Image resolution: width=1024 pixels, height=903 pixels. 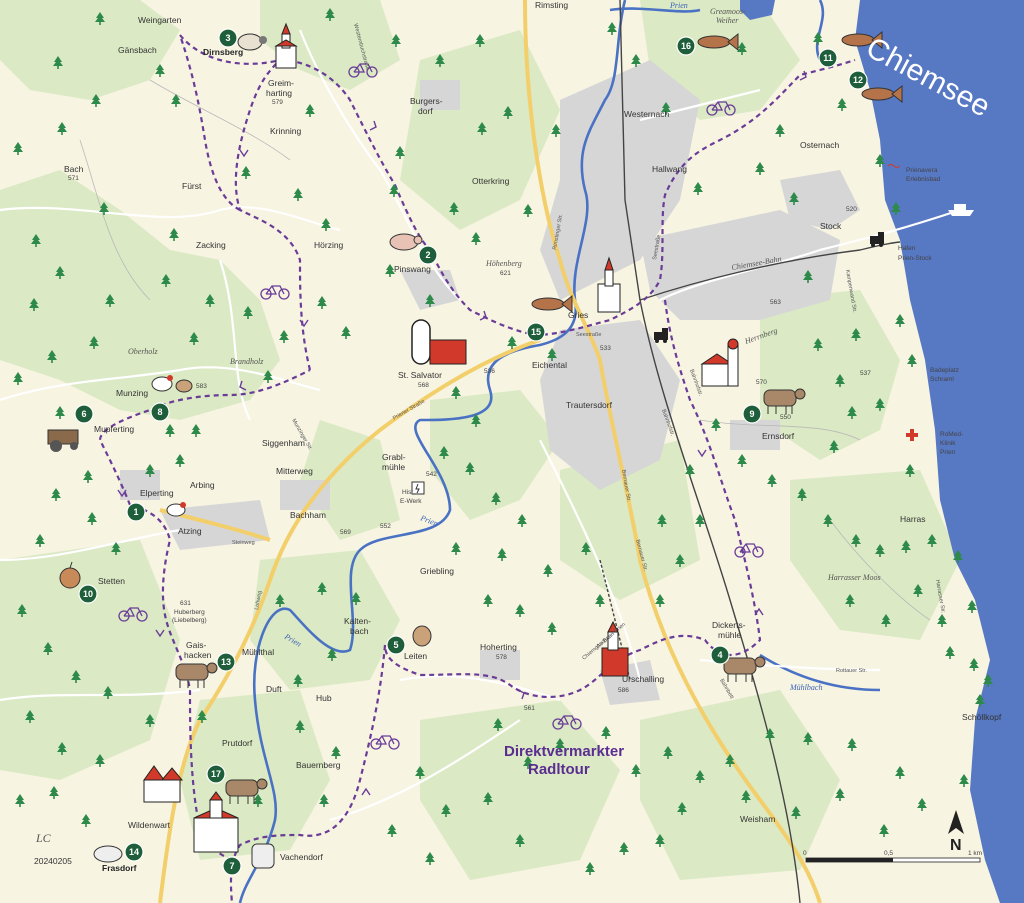 I want to click on place-label: 536, so click(x=489, y=371).